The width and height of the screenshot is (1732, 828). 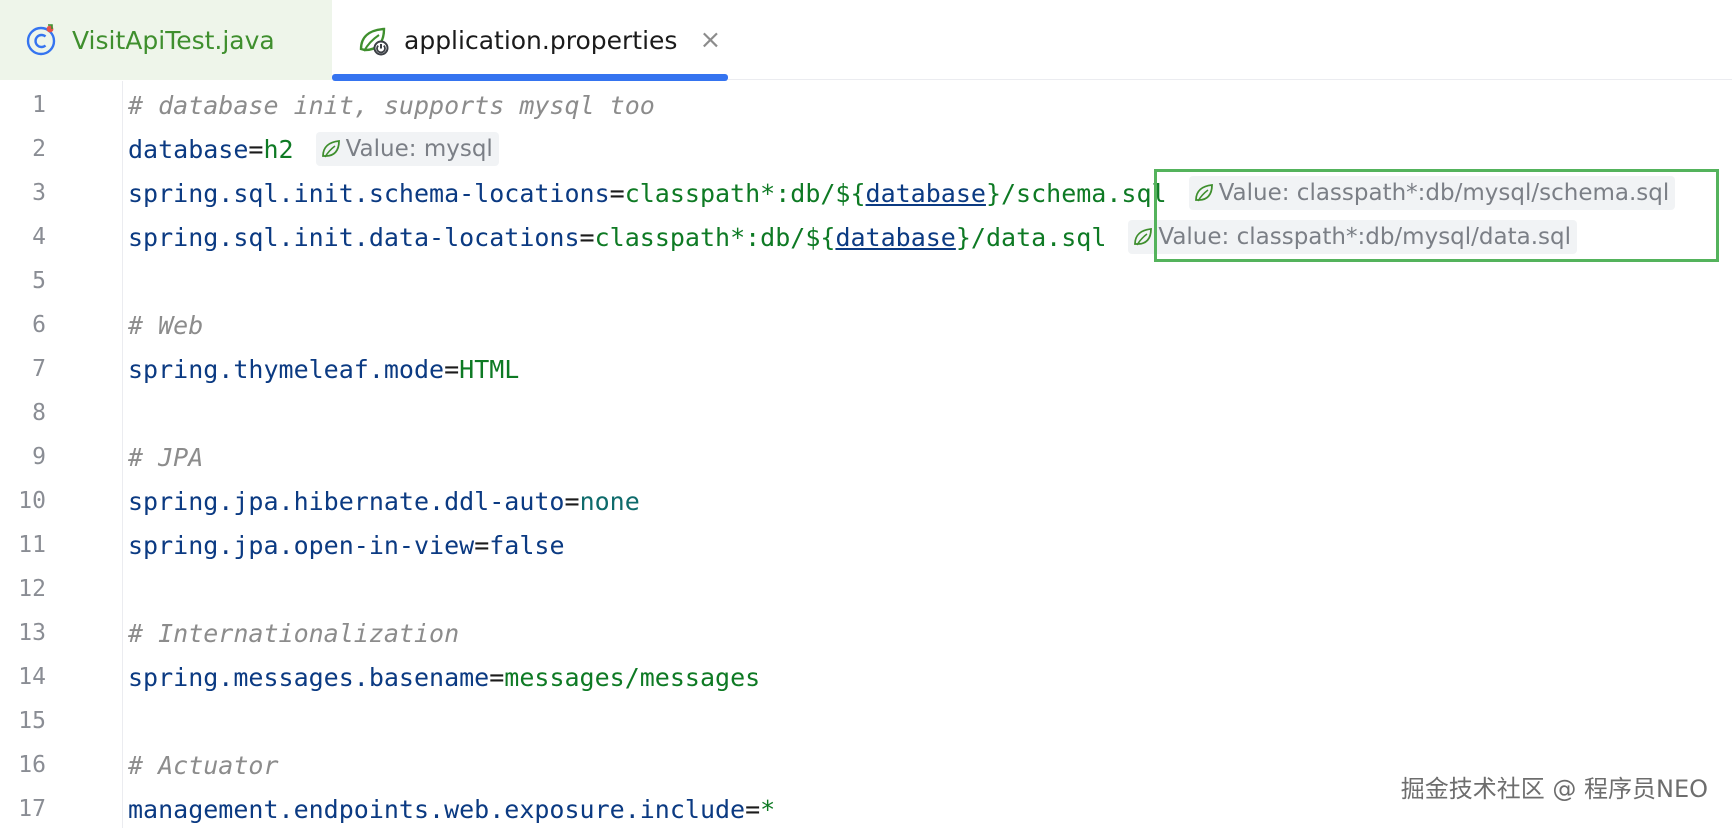 I want to click on line-number: 16, so click(x=32, y=765).